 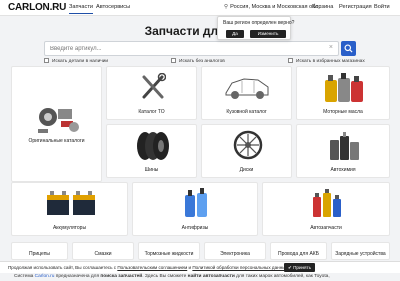 What do you see at coordinates (185, 49) in the screenshot?
I see `search-input` at bounding box center [185, 49].